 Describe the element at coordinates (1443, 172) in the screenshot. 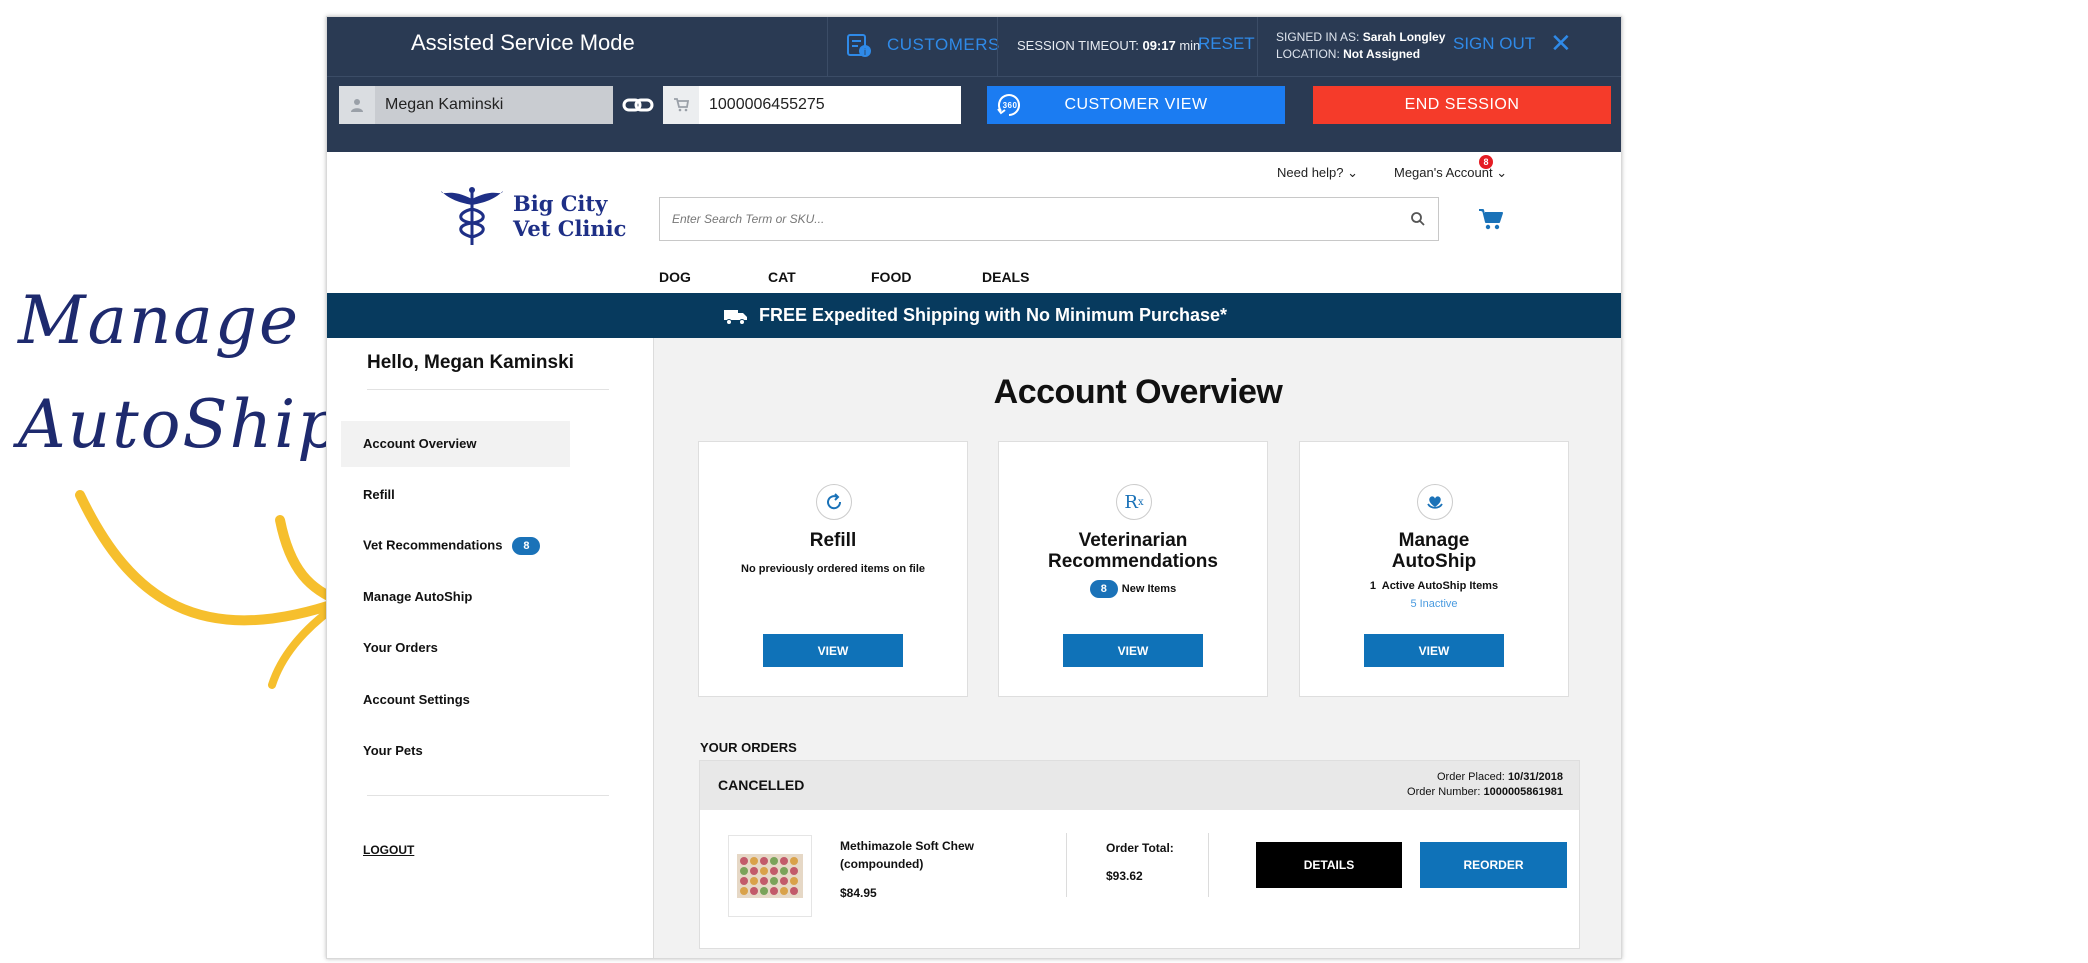

I see `account-label: Megan's Account` at that location.